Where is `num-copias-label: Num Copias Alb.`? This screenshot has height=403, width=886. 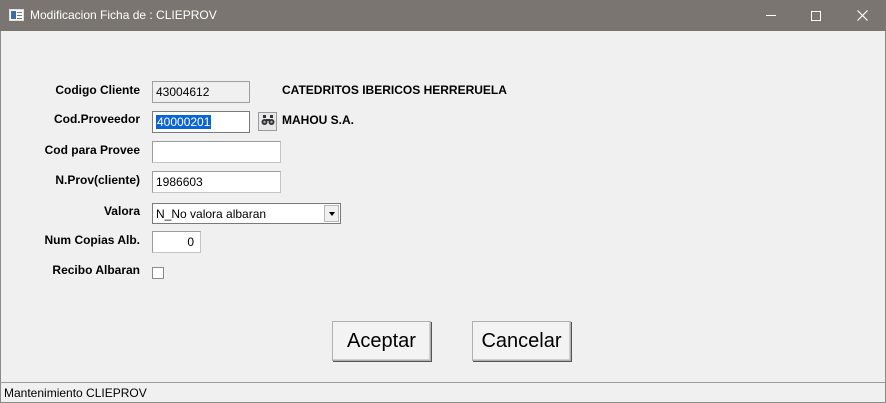 num-copias-label: Num Copias Alb. is located at coordinates (92, 240).